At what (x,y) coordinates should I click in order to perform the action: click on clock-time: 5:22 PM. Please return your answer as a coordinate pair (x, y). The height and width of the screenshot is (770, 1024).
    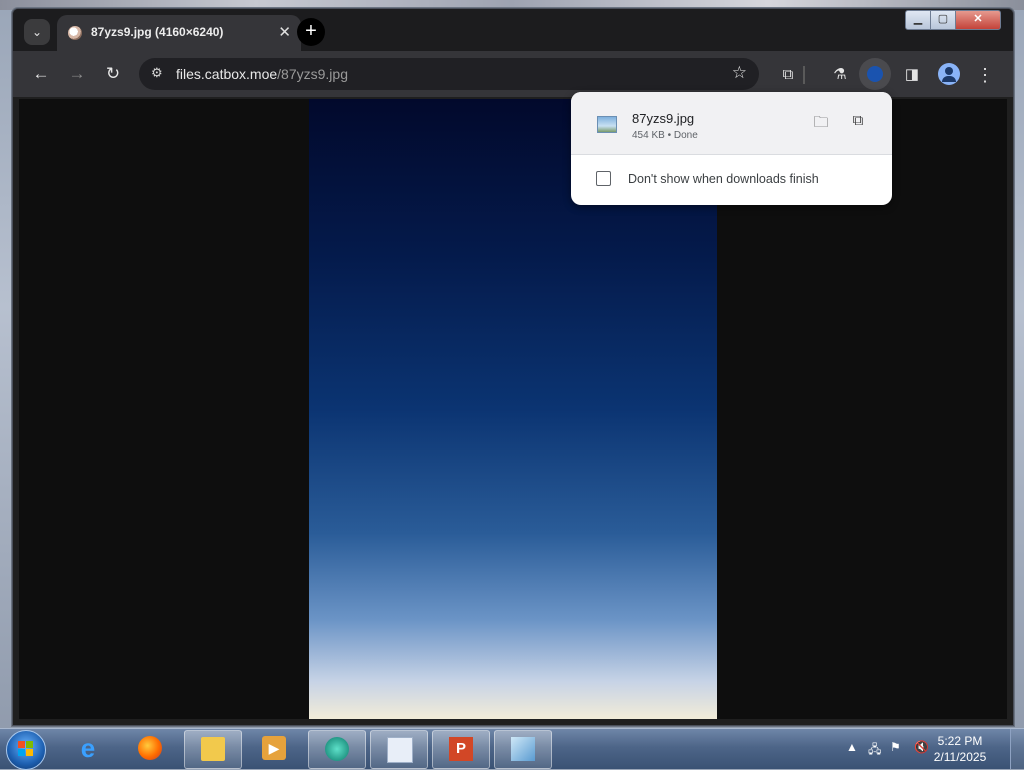
    Looking at the image, I should click on (960, 741).